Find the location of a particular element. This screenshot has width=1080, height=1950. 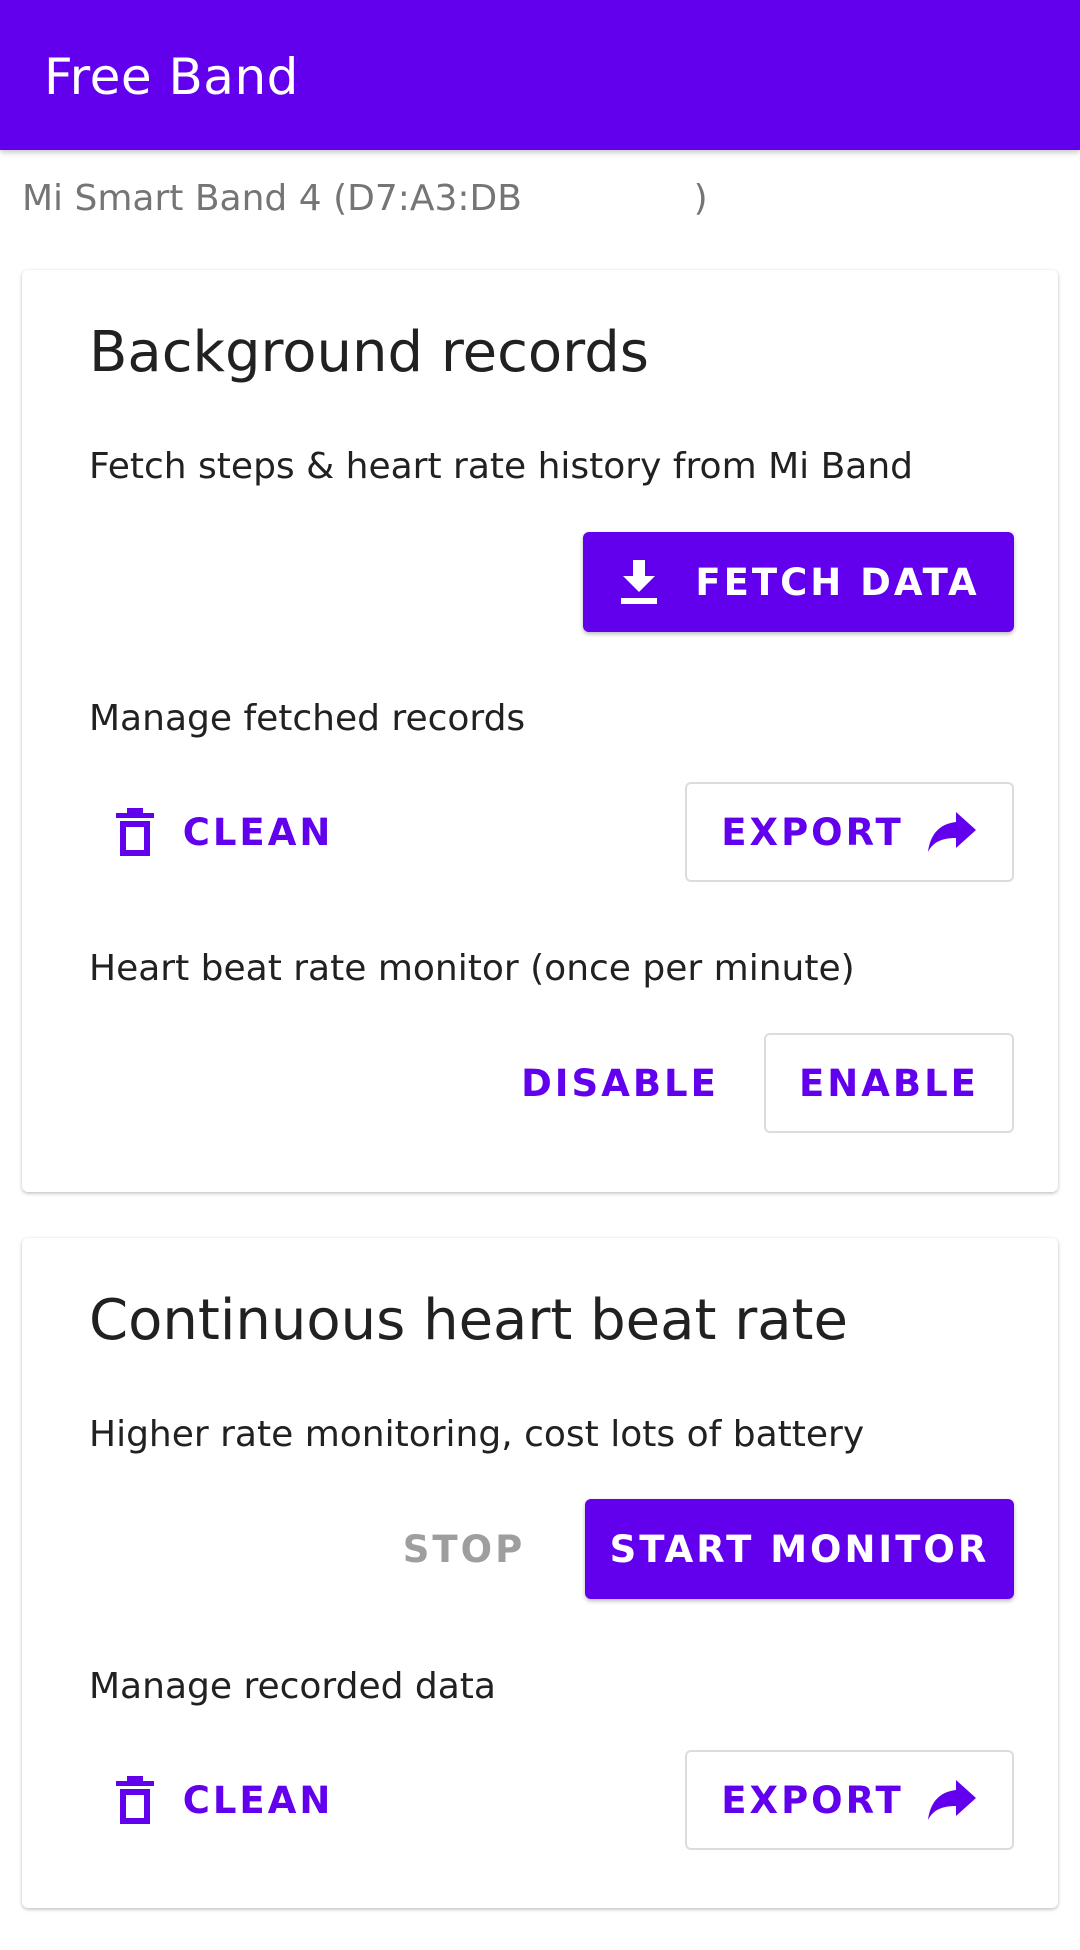

fetch-data-button: FETCH DATA is located at coordinates (798, 582).